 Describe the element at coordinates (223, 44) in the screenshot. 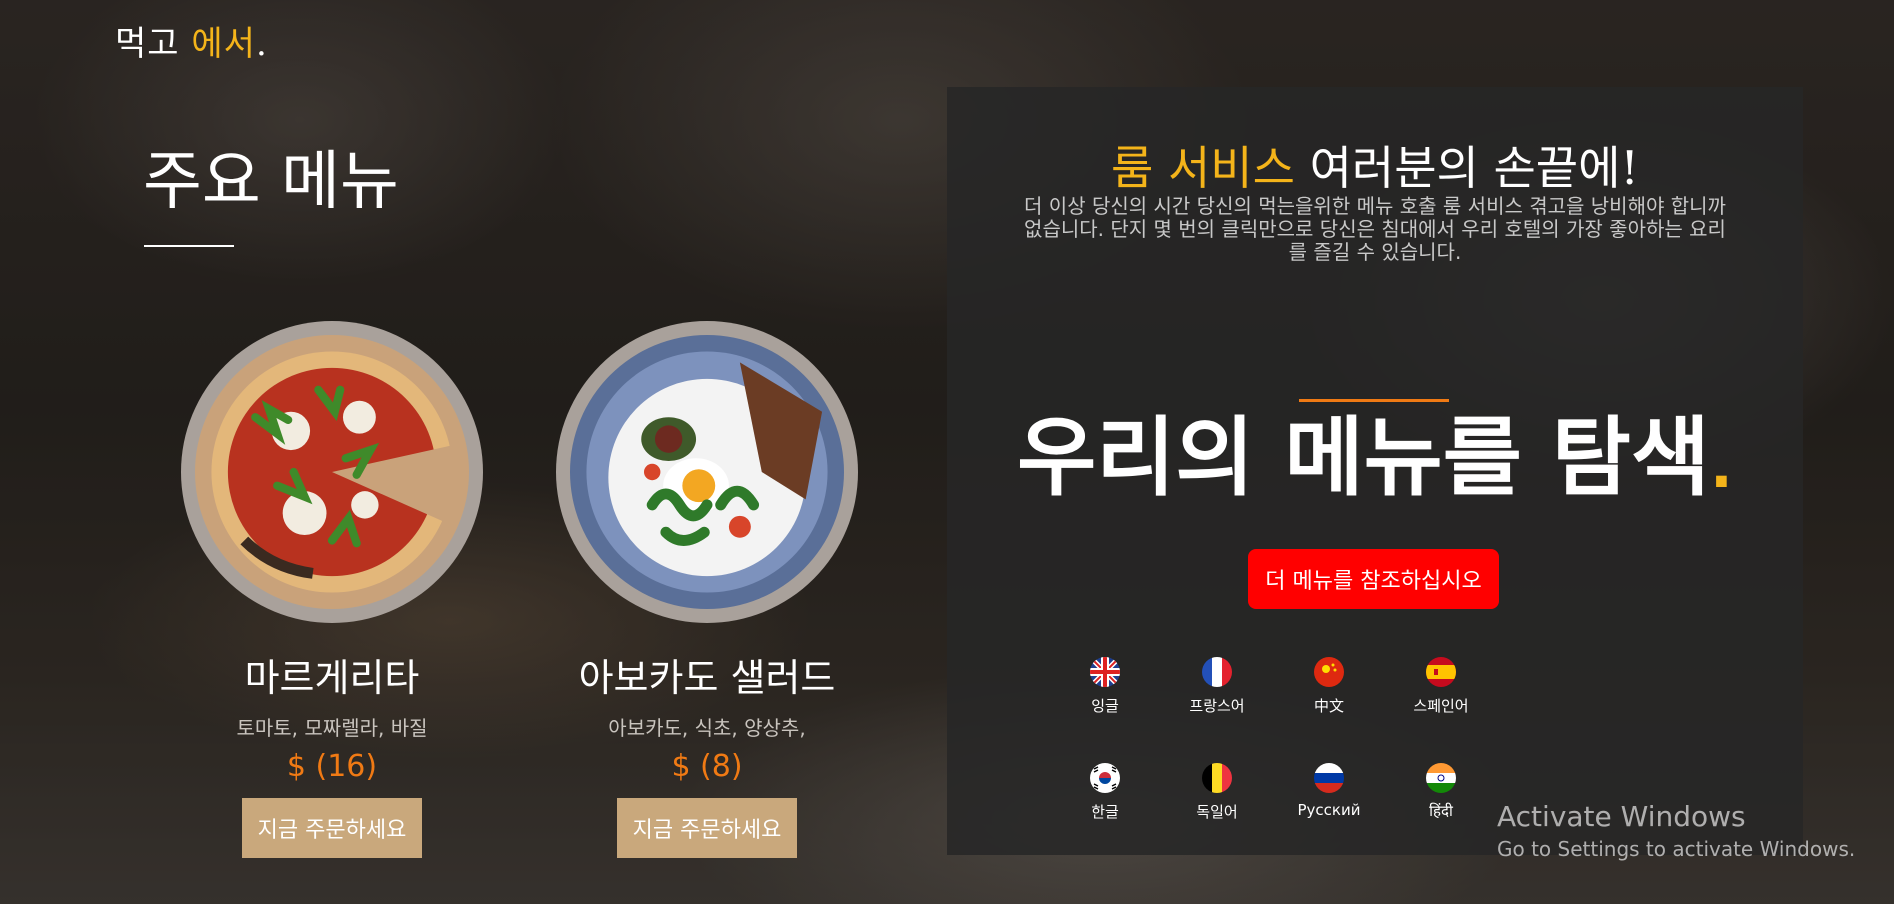

I see `logo-accent: 에서` at that location.